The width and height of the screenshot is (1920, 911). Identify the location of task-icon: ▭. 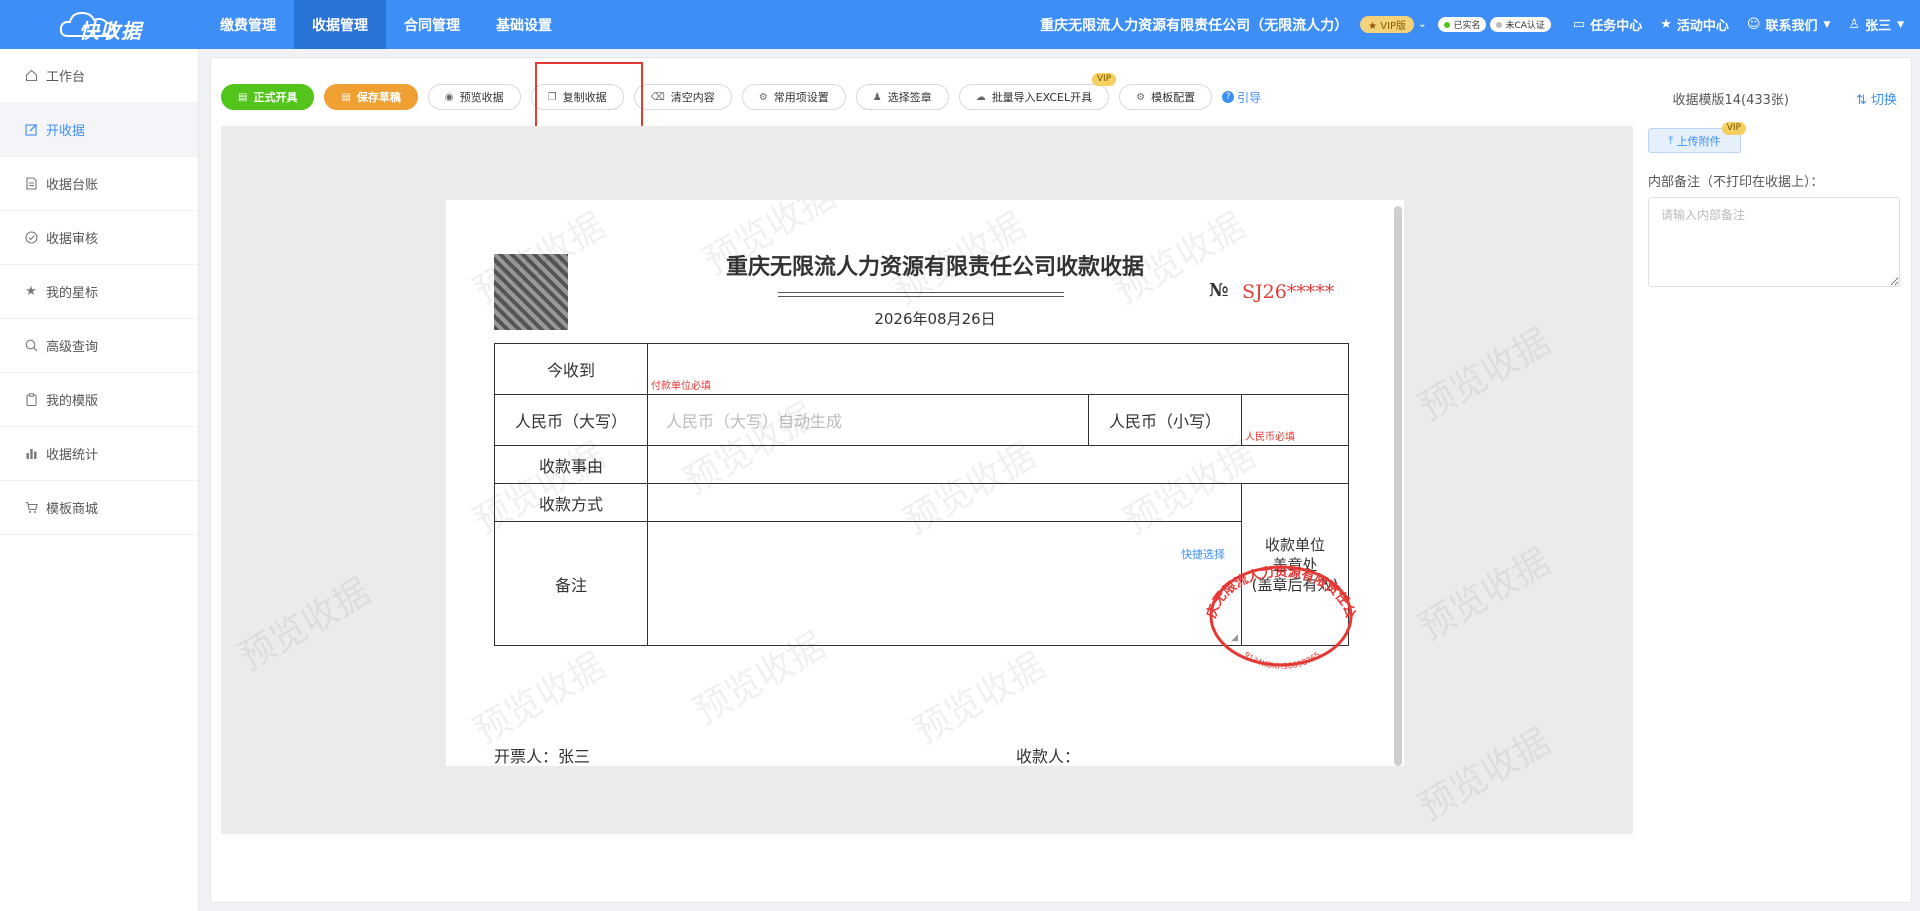
(1579, 24).